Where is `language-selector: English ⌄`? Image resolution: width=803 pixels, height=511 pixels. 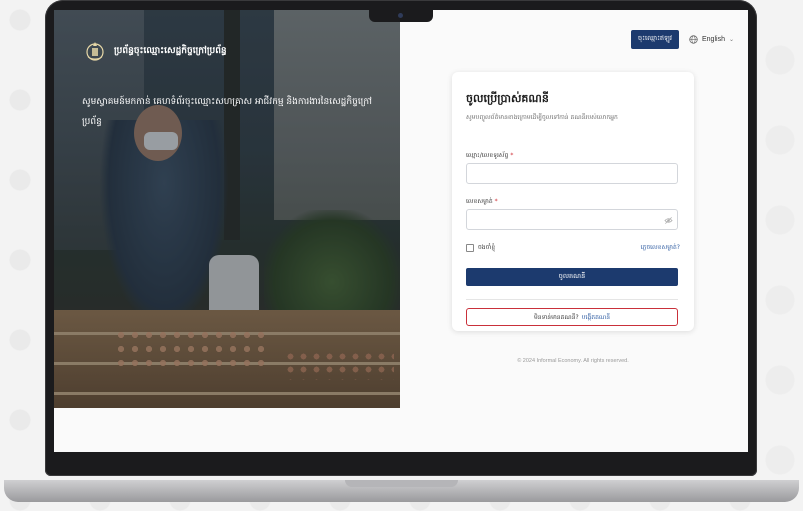 language-selector: English ⌄ is located at coordinates (711, 39).